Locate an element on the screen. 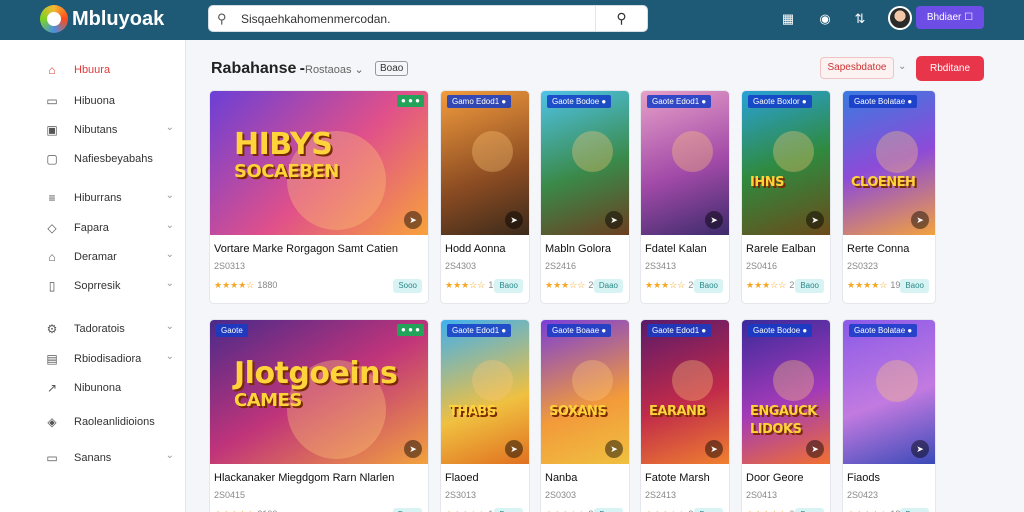  search-bar: ⚲ ⚲ is located at coordinates (428, 18).